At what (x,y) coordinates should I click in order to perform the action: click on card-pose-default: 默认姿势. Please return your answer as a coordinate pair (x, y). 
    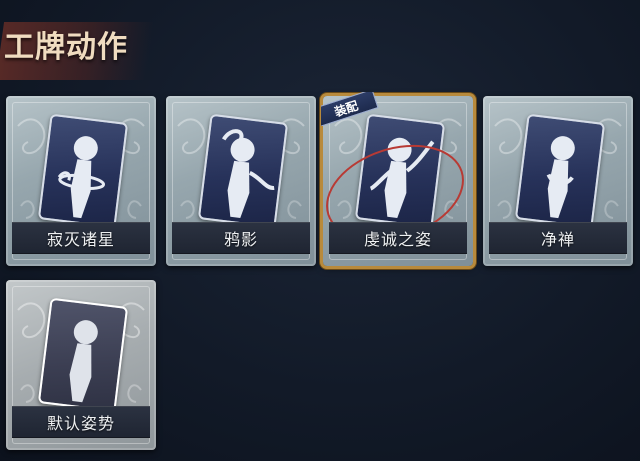
    Looking at the image, I should click on (81, 365).